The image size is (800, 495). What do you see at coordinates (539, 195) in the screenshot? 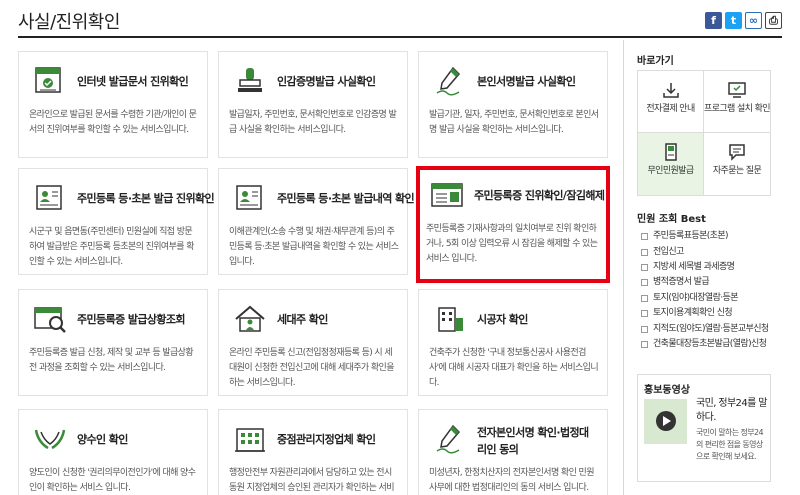
I see `card-title: 주민등록증 진위확인/잠김해제` at bounding box center [539, 195].